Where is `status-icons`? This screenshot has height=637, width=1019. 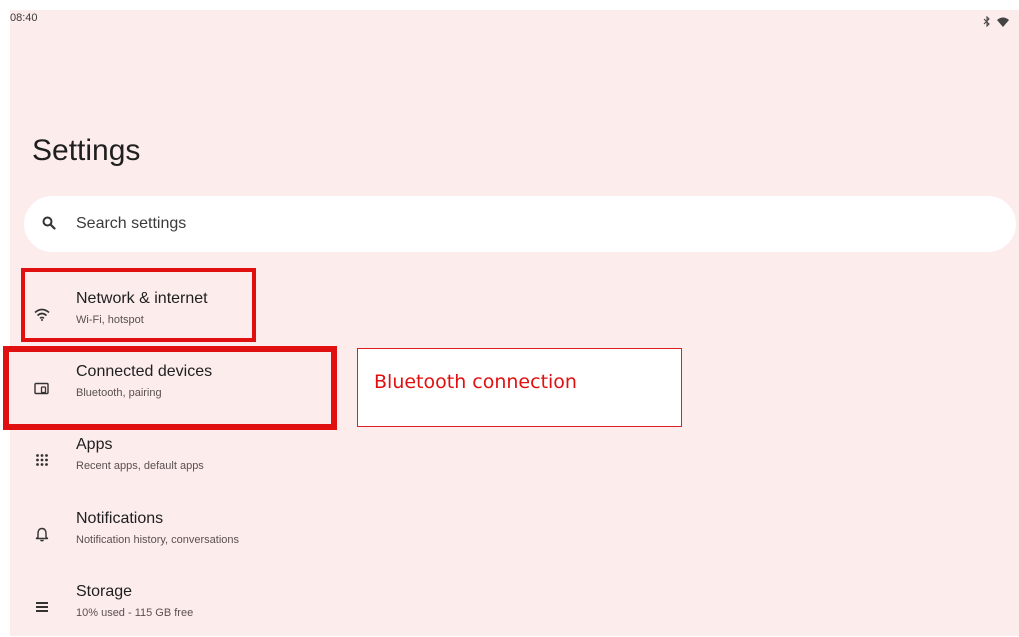
status-icons is located at coordinates (996, 23).